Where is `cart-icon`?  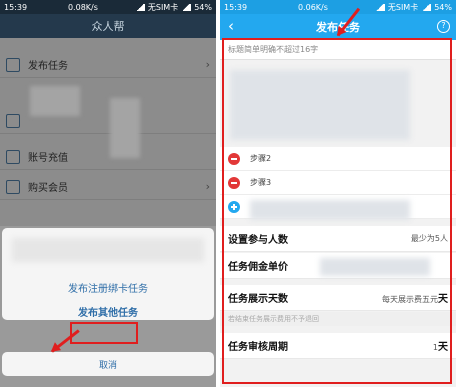 cart-icon is located at coordinates (13, 186).